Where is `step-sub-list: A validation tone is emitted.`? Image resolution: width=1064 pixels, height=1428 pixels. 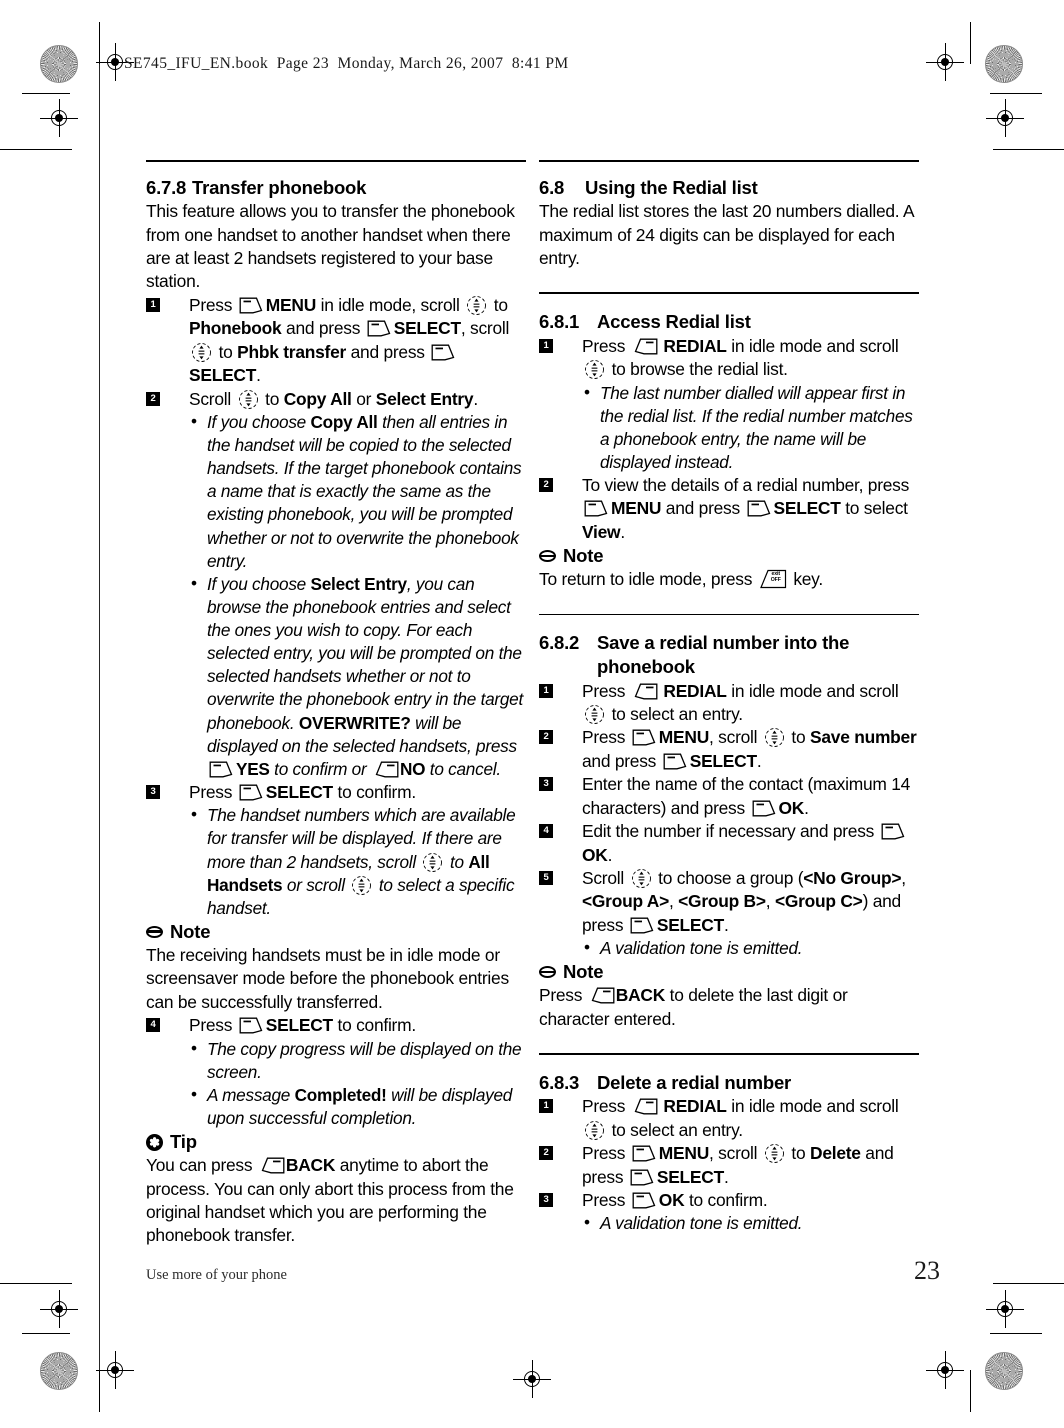
step-sub-list: A validation tone is emitted. is located at coordinates (750, 948).